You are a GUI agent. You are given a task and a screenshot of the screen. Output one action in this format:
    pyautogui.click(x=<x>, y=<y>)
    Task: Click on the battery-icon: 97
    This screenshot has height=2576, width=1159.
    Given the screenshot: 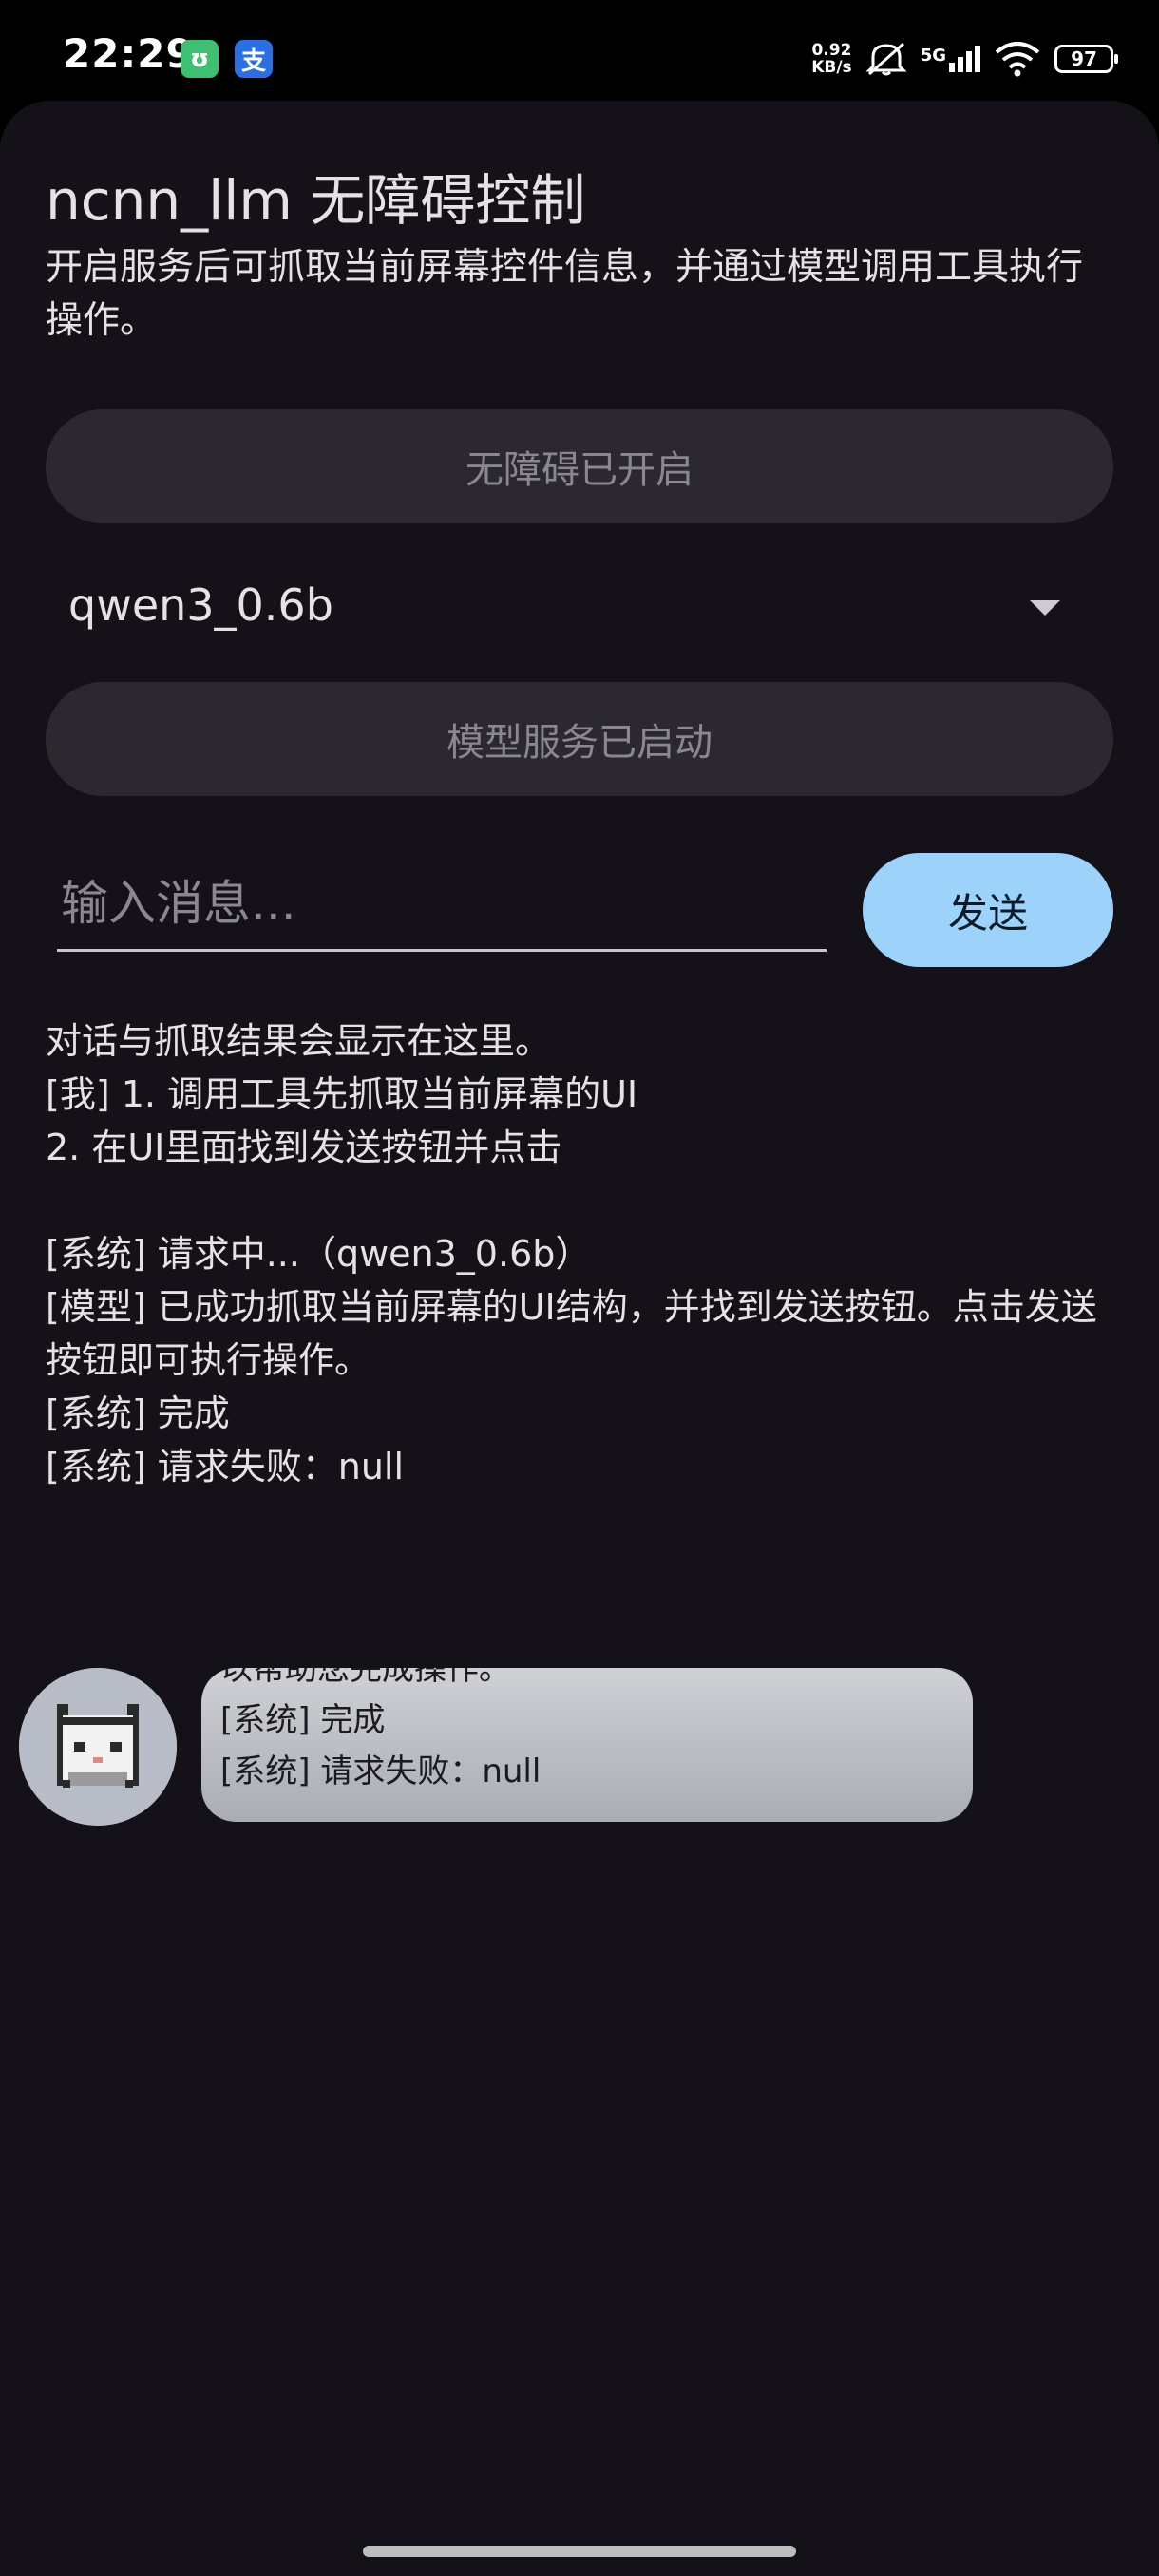 What is the action you would take?
    pyautogui.click(x=1086, y=59)
    